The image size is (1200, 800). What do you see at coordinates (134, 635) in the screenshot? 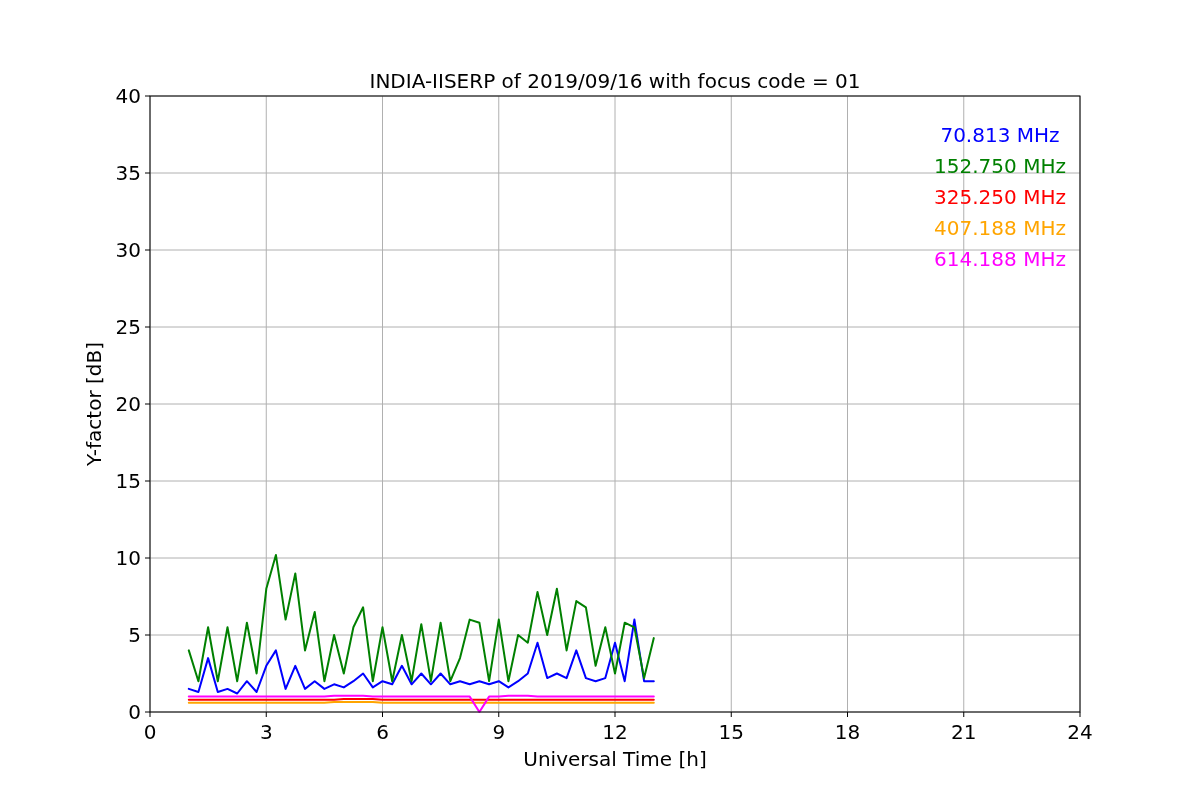
I see `tick-label: 5` at bounding box center [134, 635].